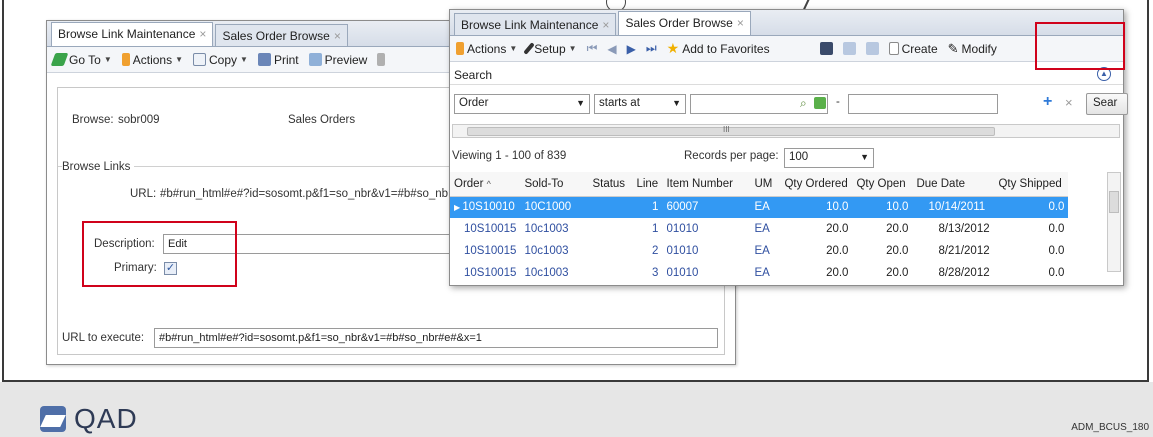  I want to click on go-icon, so click(820, 103).